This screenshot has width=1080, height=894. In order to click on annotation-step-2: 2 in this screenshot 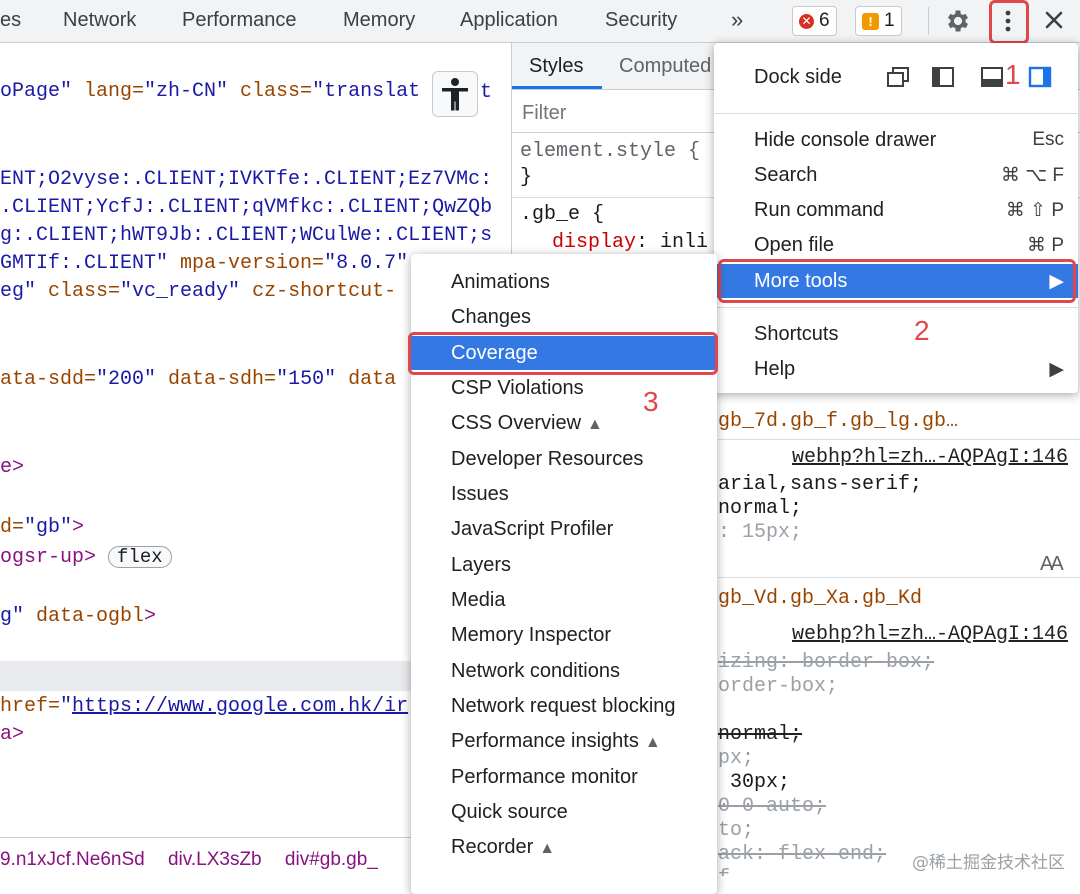, I will do `click(922, 330)`.